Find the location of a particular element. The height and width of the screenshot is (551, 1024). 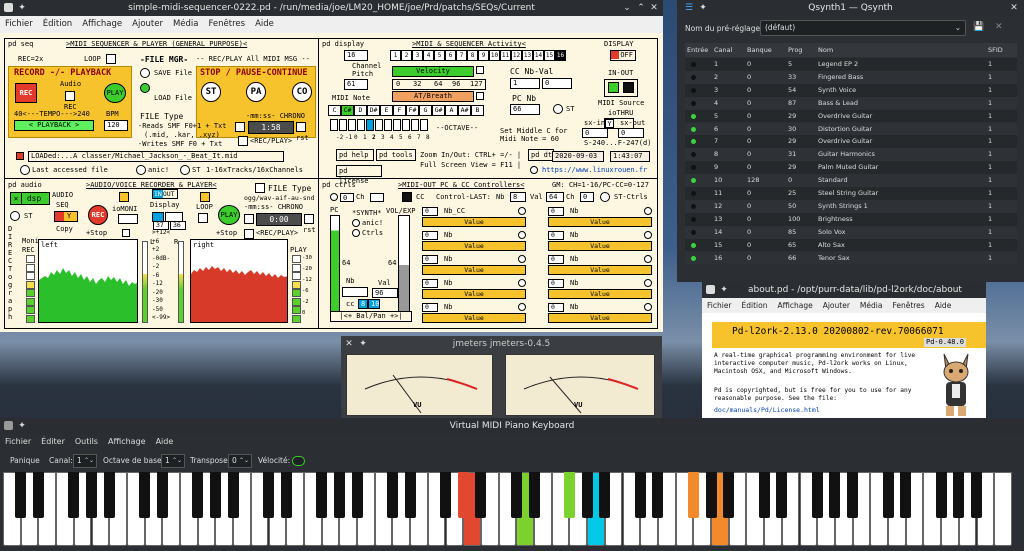

transpose-spinbox: 0 ⌃⌄ is located at coordinates (240, 461).